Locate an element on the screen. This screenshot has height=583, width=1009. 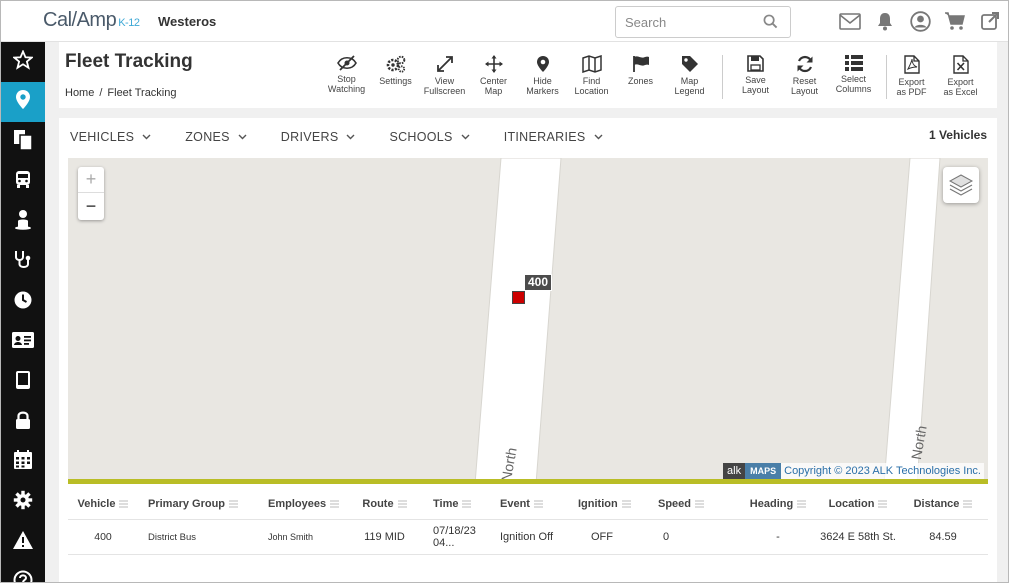
warning-icon is located at coordinates (23, 542).